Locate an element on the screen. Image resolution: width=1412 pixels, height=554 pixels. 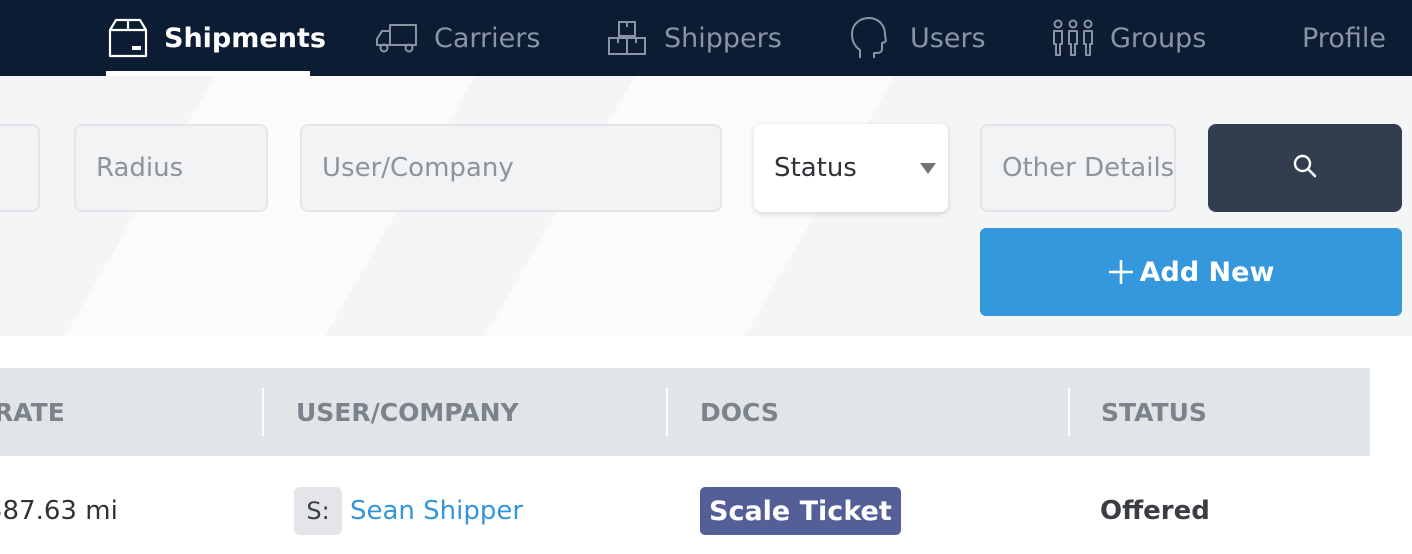
caret-down-icon is located at coordinates (928, 168).